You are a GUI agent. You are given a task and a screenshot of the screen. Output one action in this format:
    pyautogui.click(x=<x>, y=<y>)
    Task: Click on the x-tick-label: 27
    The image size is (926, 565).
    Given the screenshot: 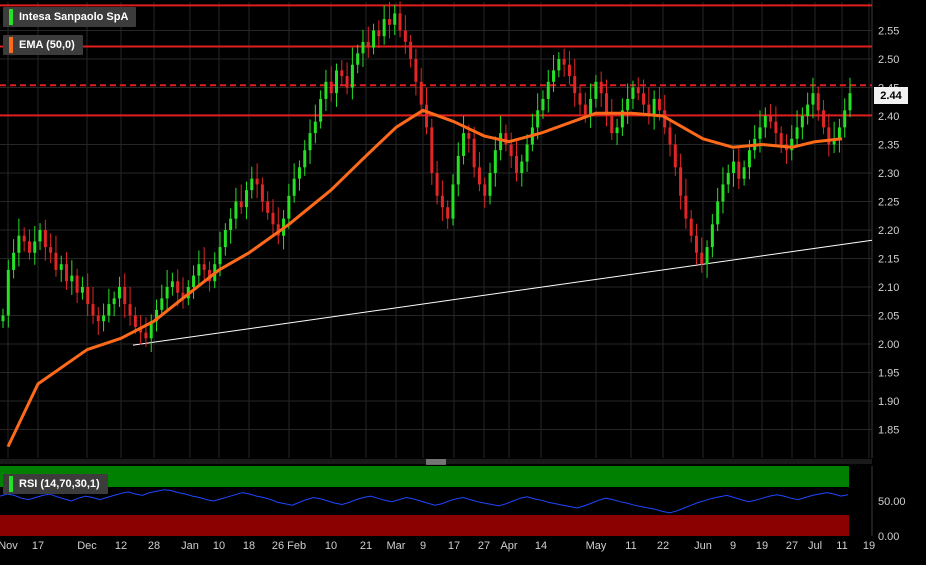 What is the action you would take?
    pyautogui.click(x=792, y=546)
    